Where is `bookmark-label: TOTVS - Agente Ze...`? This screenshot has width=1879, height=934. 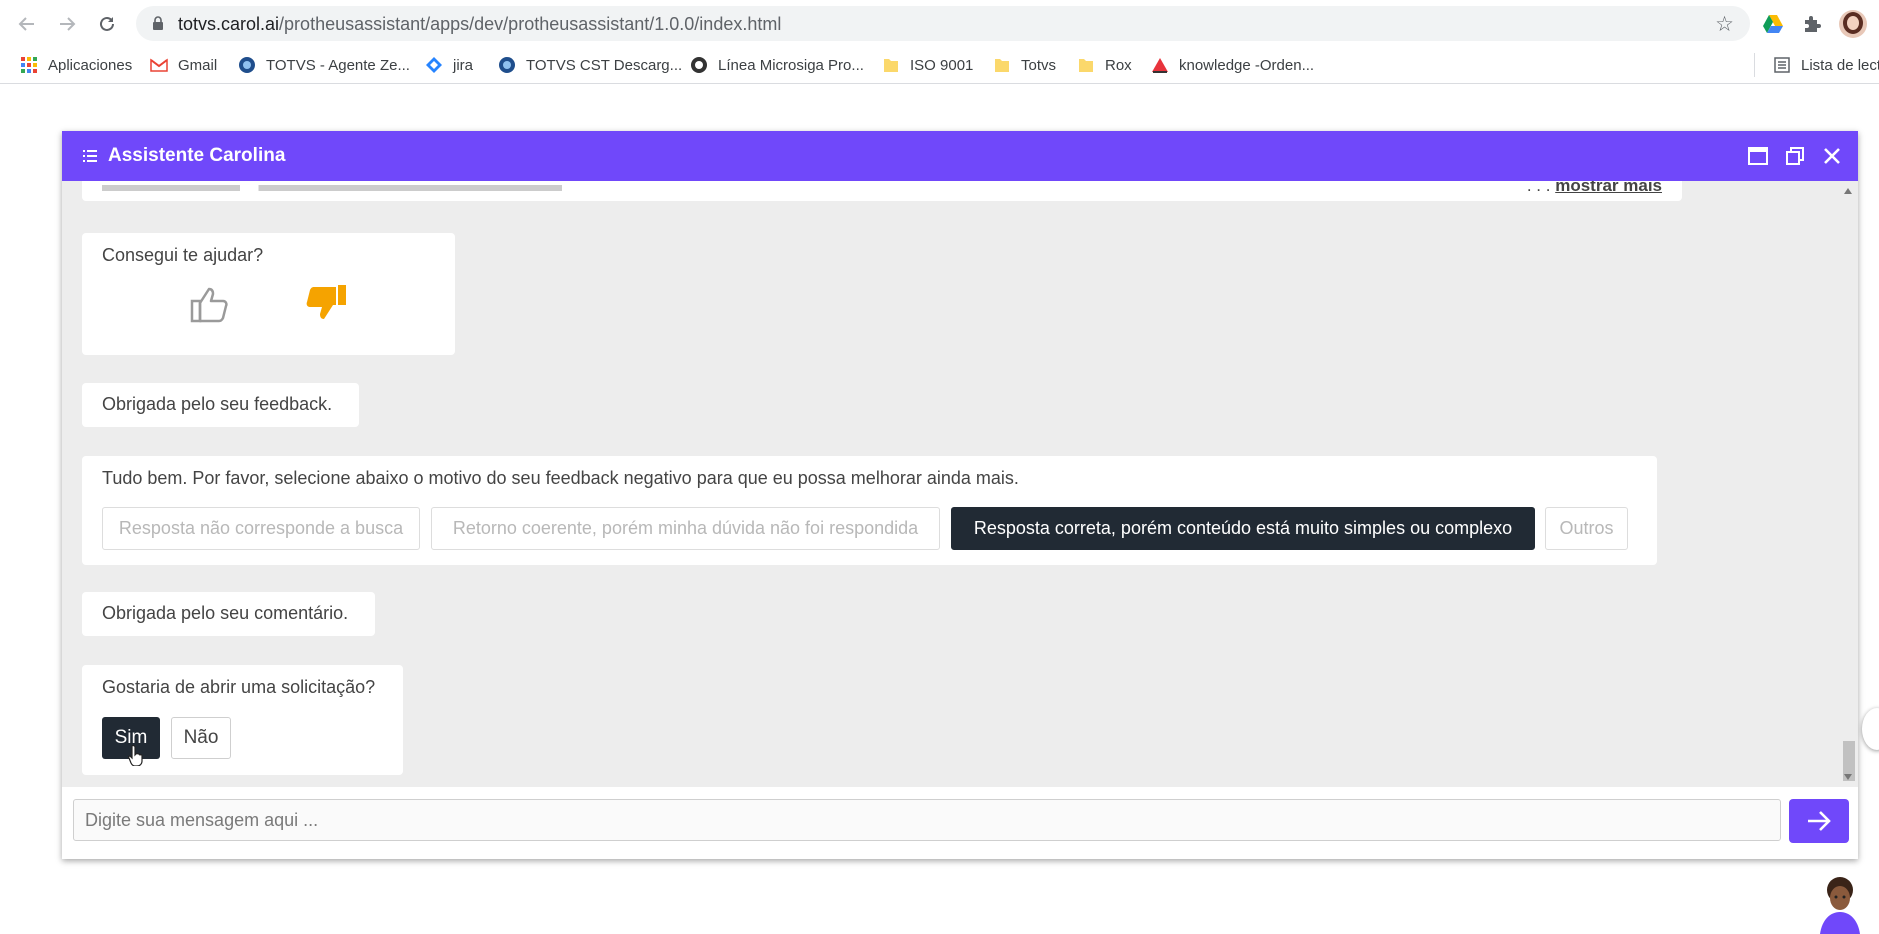
bookmark-label: TOTVS - Agente Ze... is located at coordinates (338, 65).